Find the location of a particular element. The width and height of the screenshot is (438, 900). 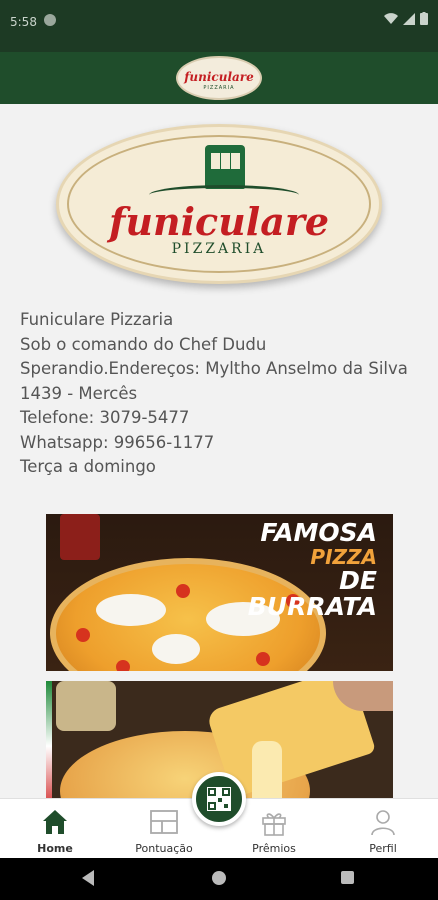

app-logo-subtext: PIZZARIA is located at coordinates (219, 88).